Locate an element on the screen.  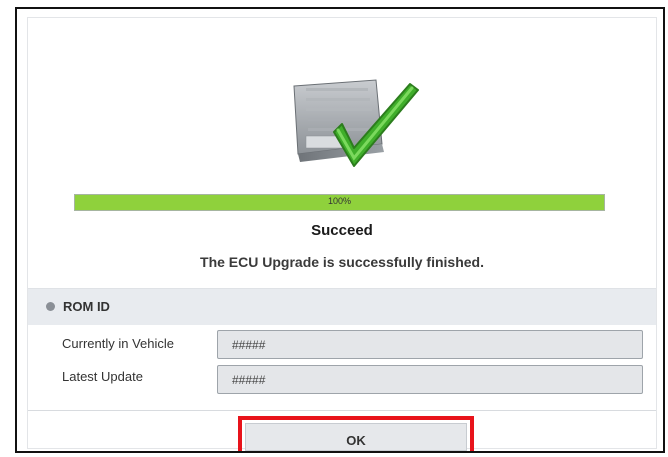
rom-id-label: ROM ID is located at coordinates (86, 306).